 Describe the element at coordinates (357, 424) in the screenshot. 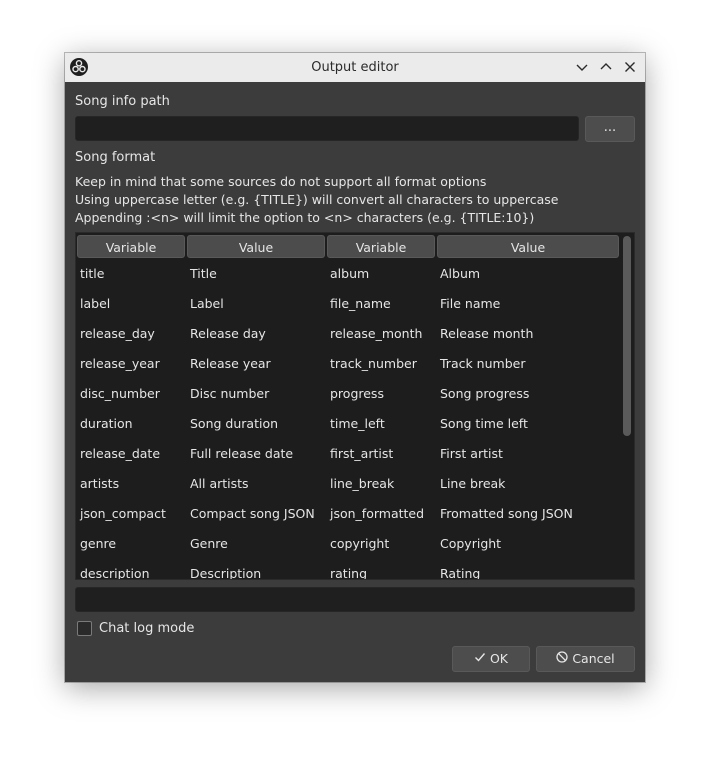

I see `variable-cell: time_left` at that location.